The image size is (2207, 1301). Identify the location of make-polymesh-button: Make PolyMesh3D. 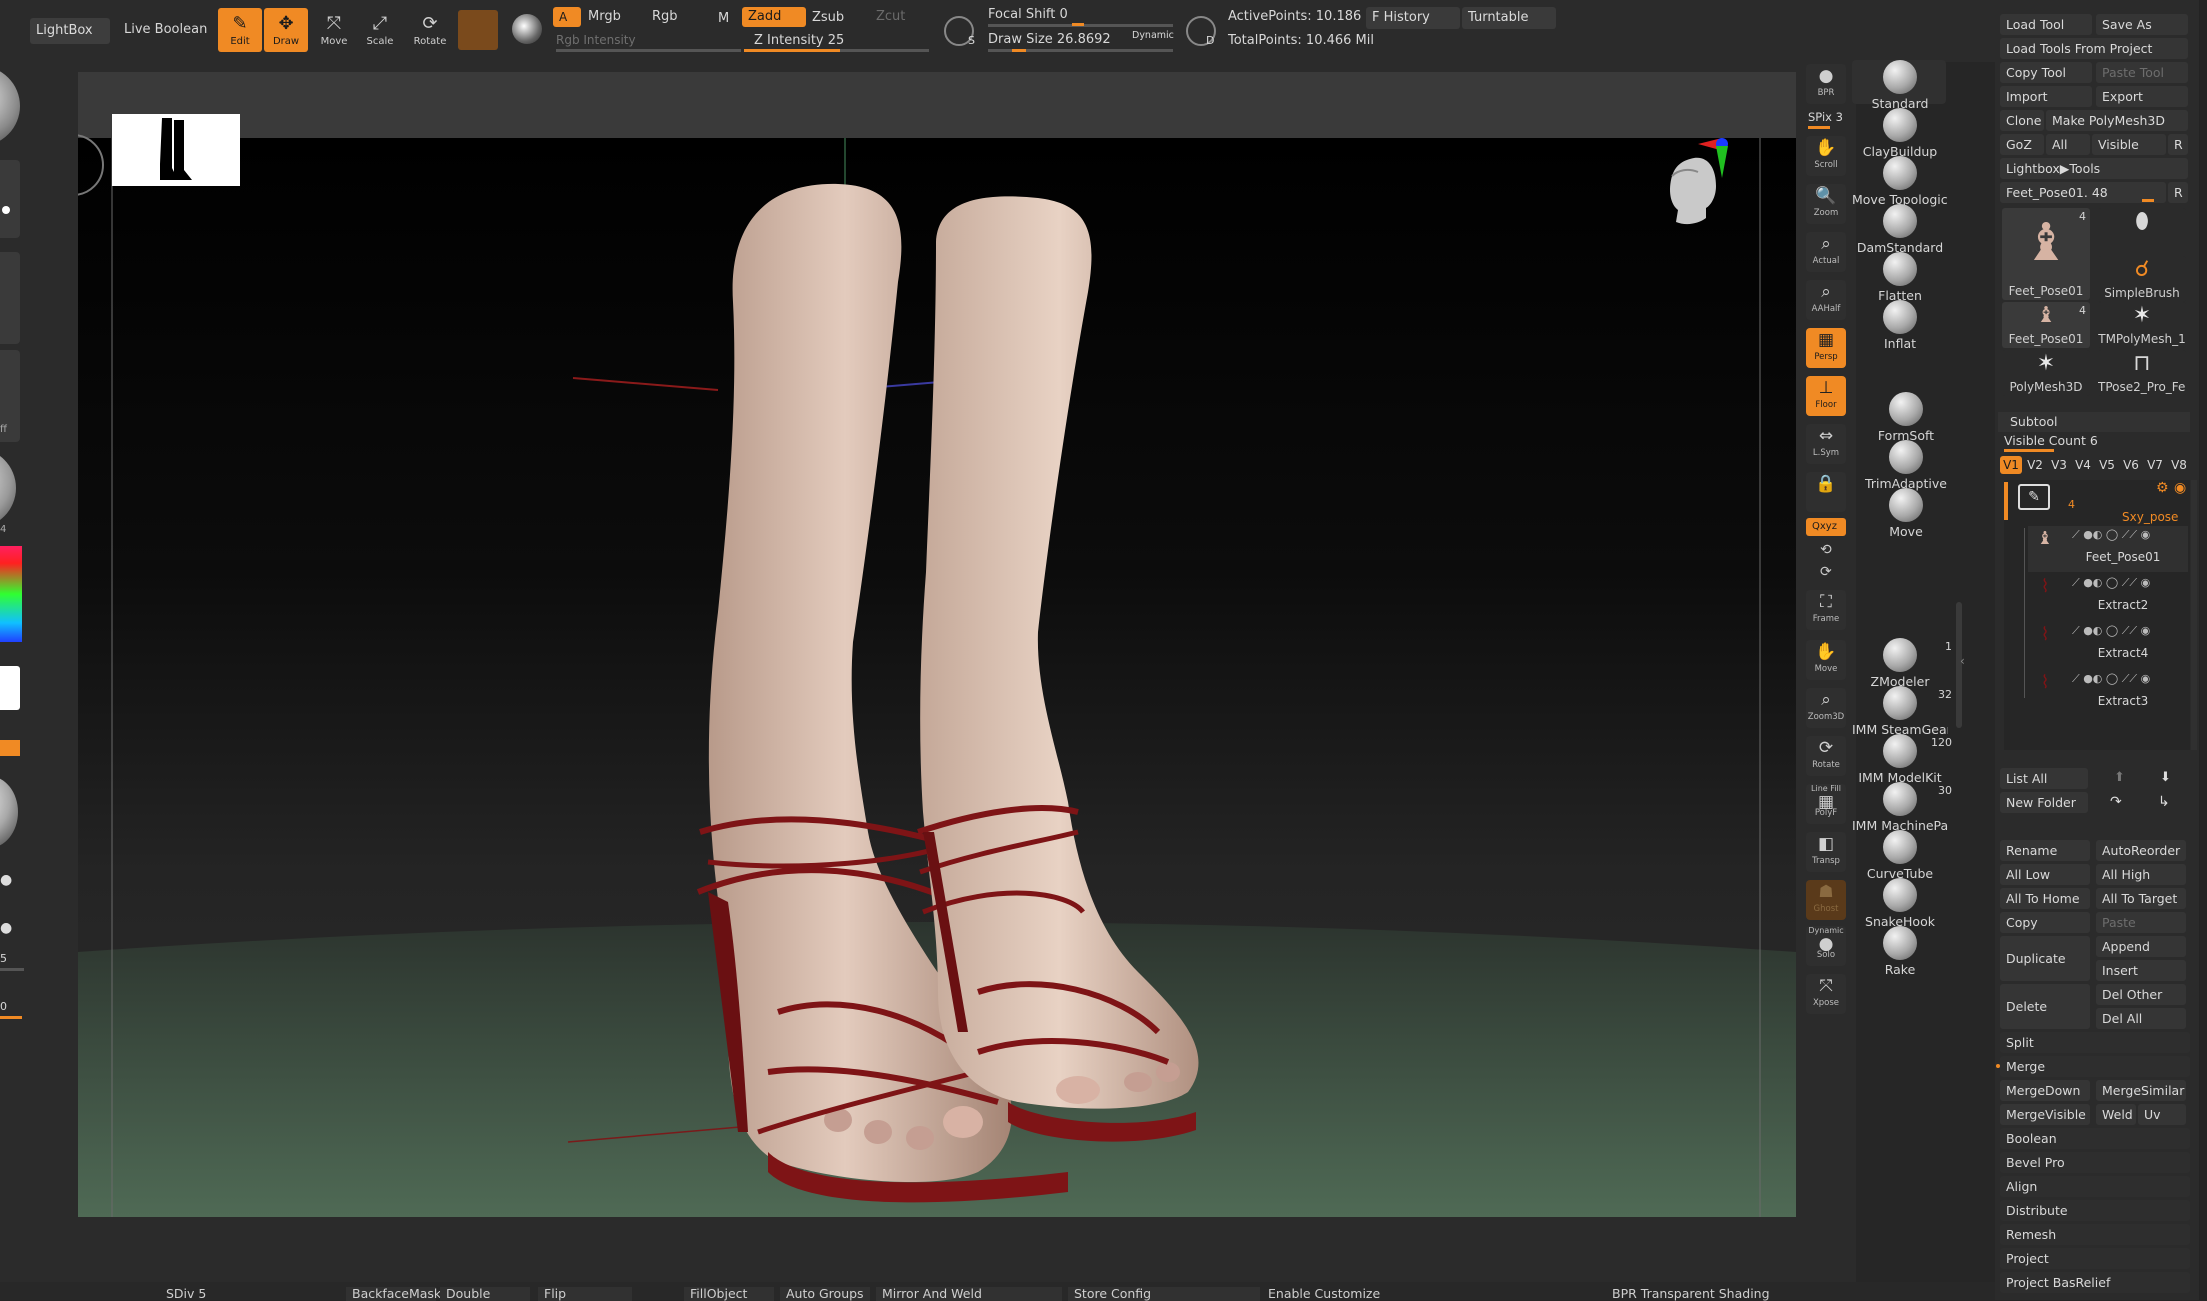
(2117, 120).